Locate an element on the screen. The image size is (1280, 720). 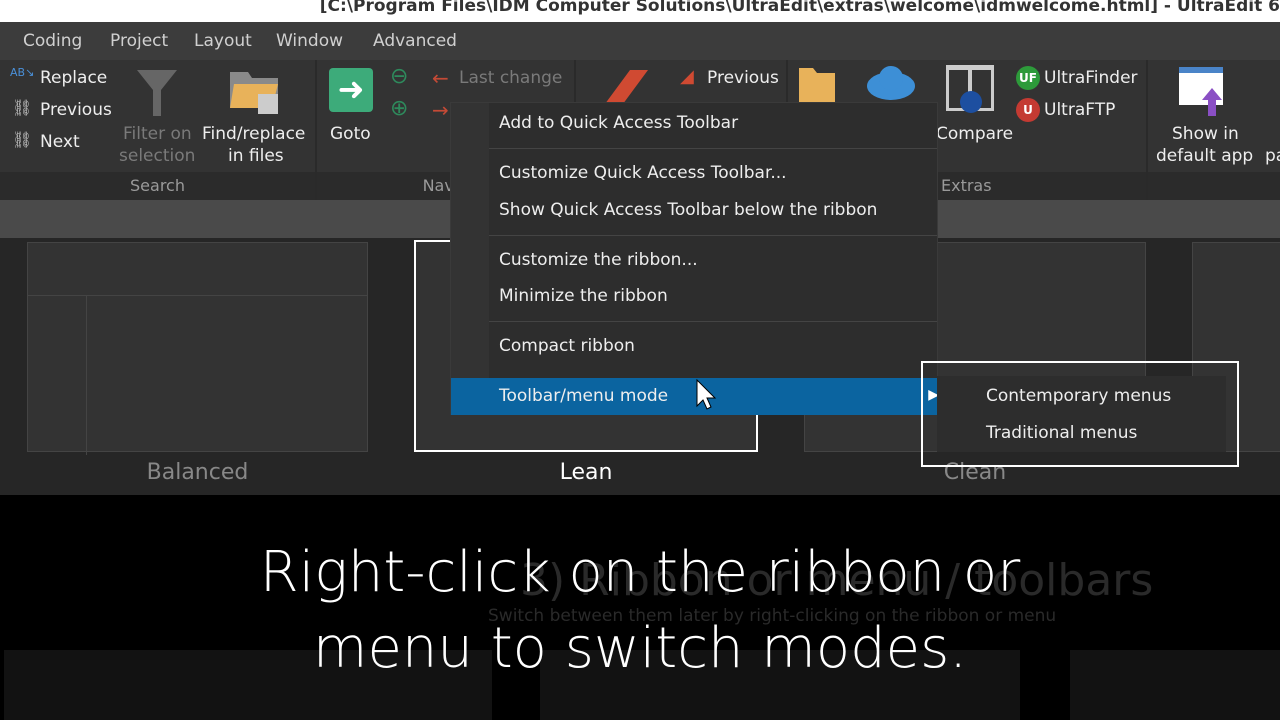
group-label-extras-text: Extras is located at coordinates (966, 185).